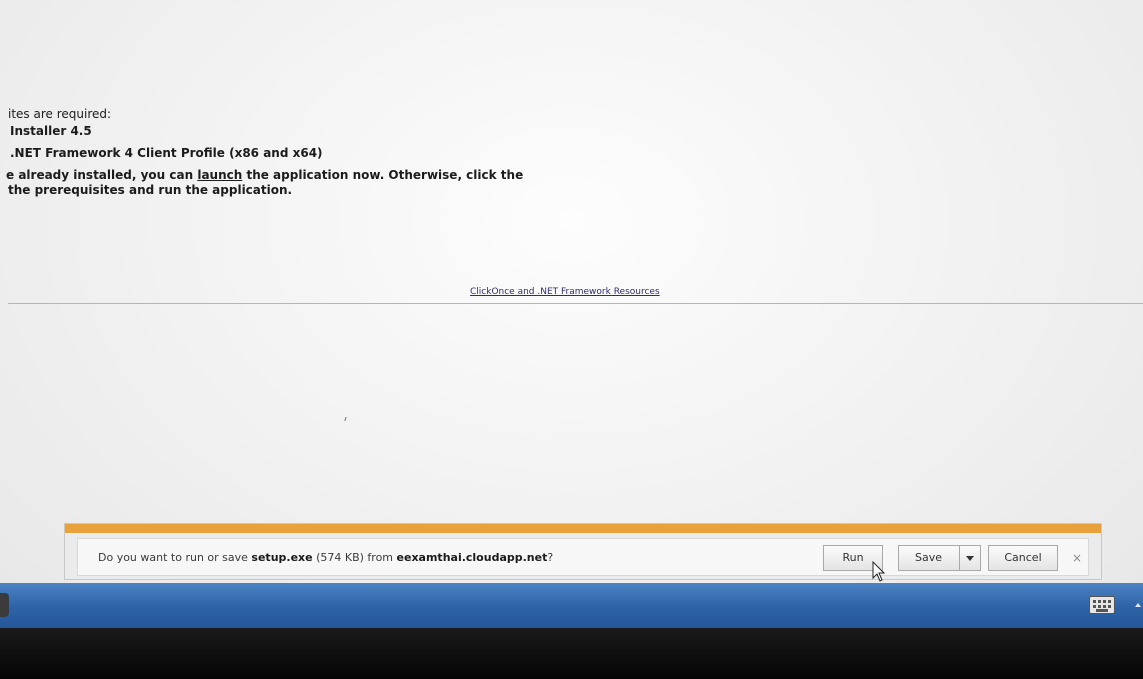 The height and width of the screenshot is (679, 1143). I want to click on close-icon: ×, so click(1077, 558).